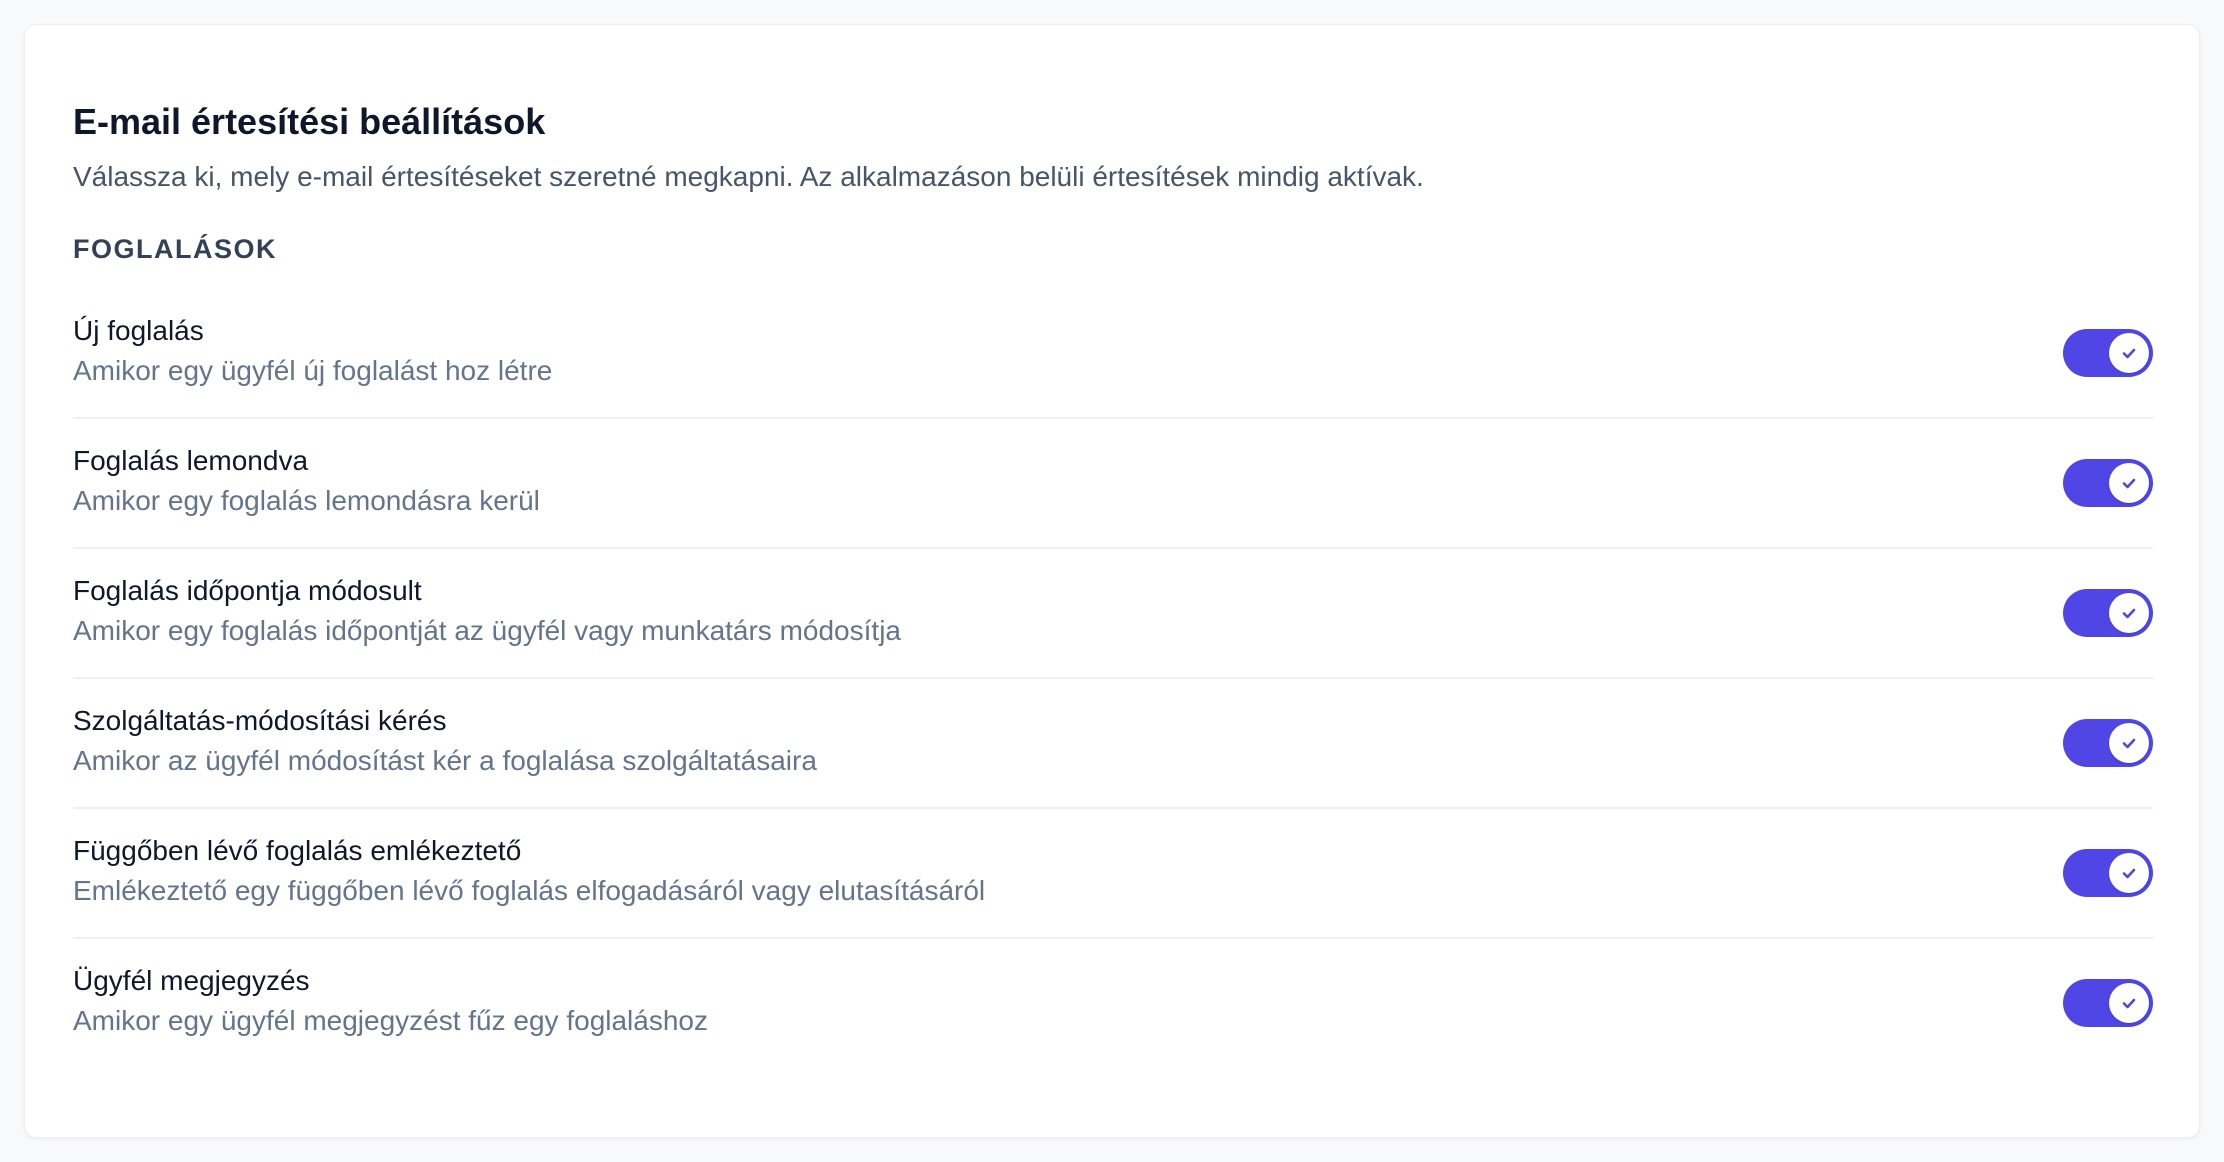  What do you see at coordinates (297, 850) in the screenshot?
I see `setting-title: Függőben lévő foglalás emlékeztető` at bounding box center [297, 850].